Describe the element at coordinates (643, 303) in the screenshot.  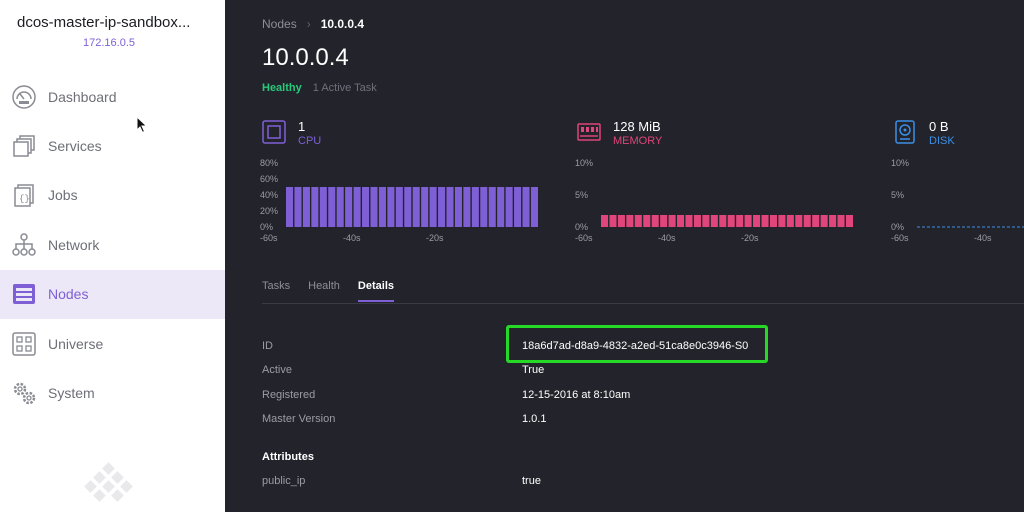
I see `tabs-divider` at that location.